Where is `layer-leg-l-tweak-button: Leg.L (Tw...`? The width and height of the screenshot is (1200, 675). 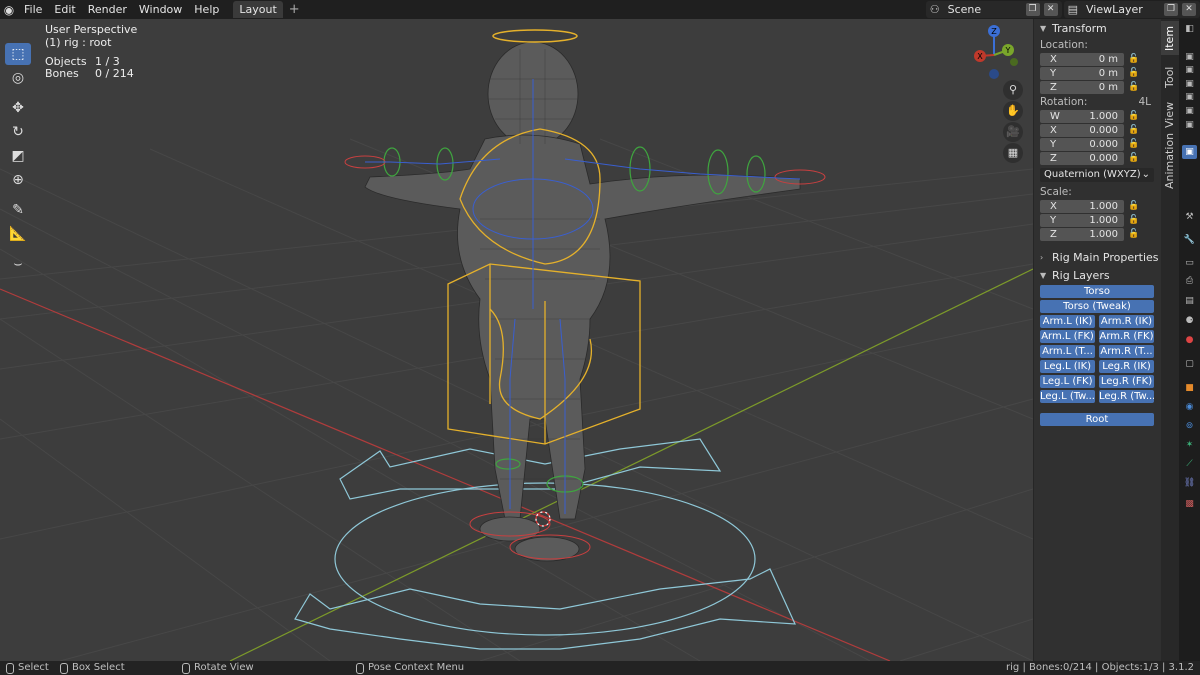 layer-leg-l-tweak-button: Leg.L (Tw... is located at coordinates (1067, 396).